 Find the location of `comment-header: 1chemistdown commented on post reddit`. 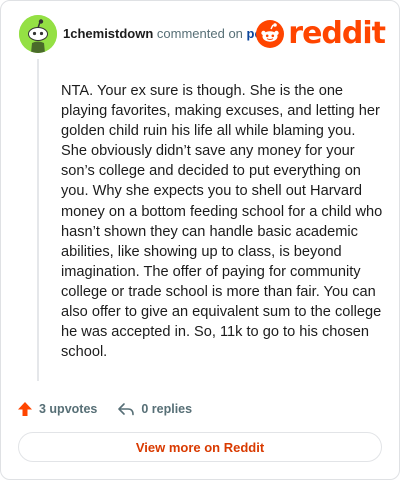

comment-header: 1chemistdown commented on post reddit is located at coordinates (202, 35).